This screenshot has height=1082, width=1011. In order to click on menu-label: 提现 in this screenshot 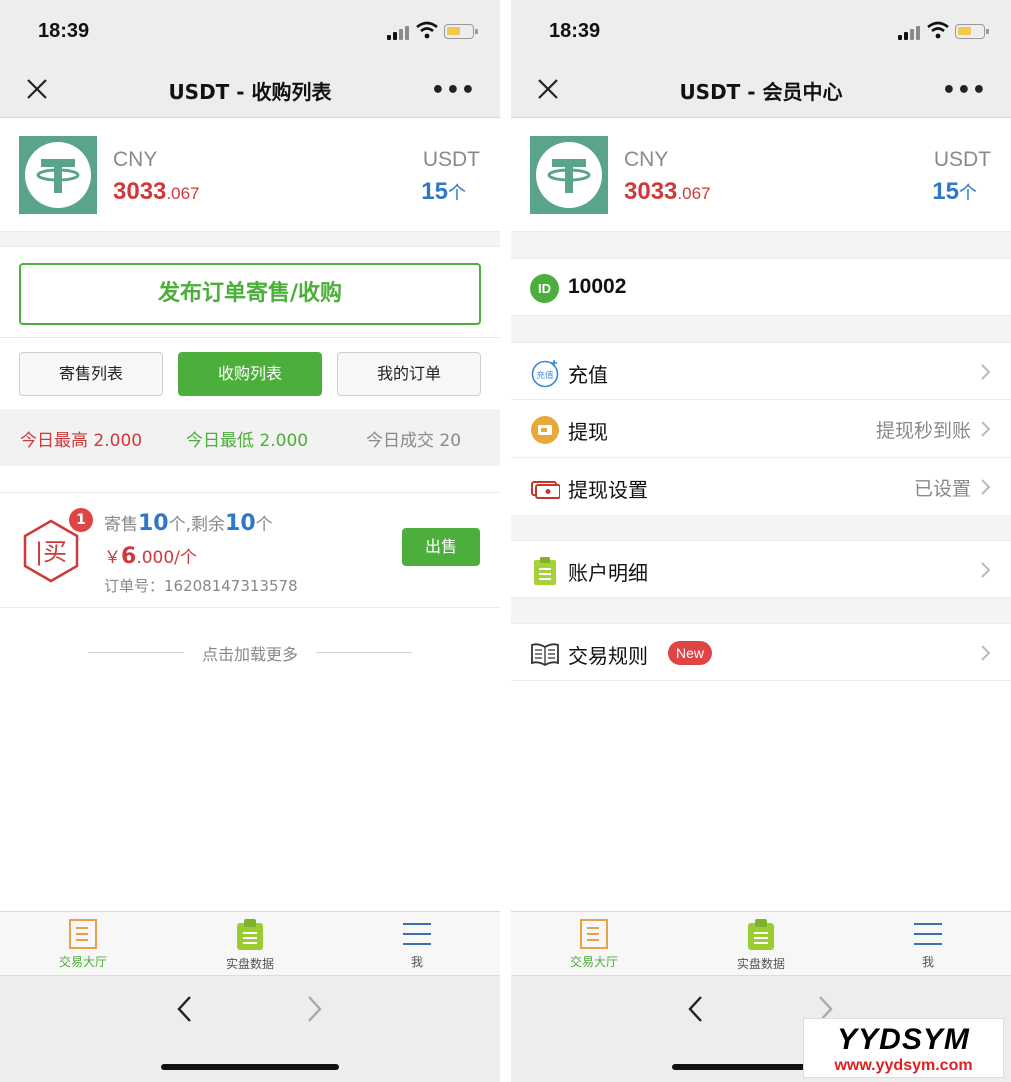, I will do `click(588, 432)`.